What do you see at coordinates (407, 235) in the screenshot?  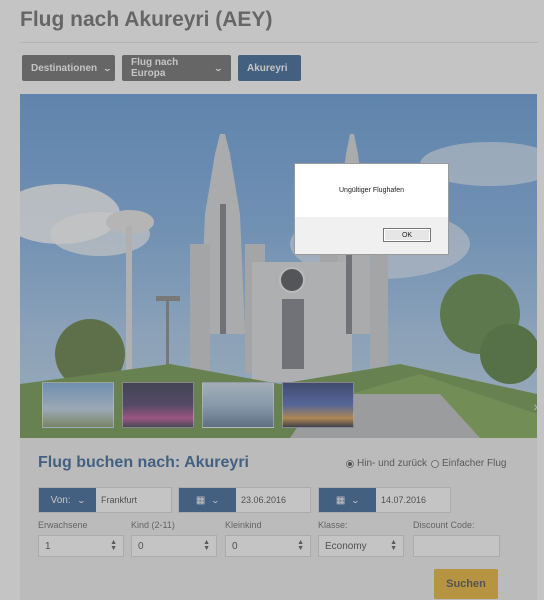 I see `ok-button: OK` at bounding box center [407, 235].